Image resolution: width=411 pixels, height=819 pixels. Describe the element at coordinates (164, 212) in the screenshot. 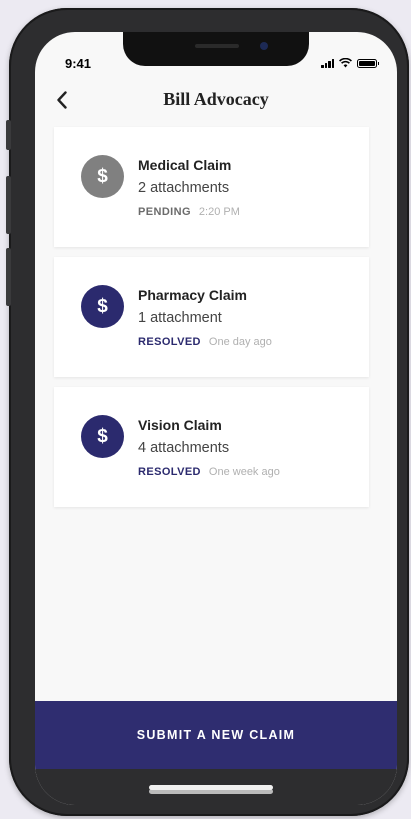

I see `status-badge: PENDING` at that location.